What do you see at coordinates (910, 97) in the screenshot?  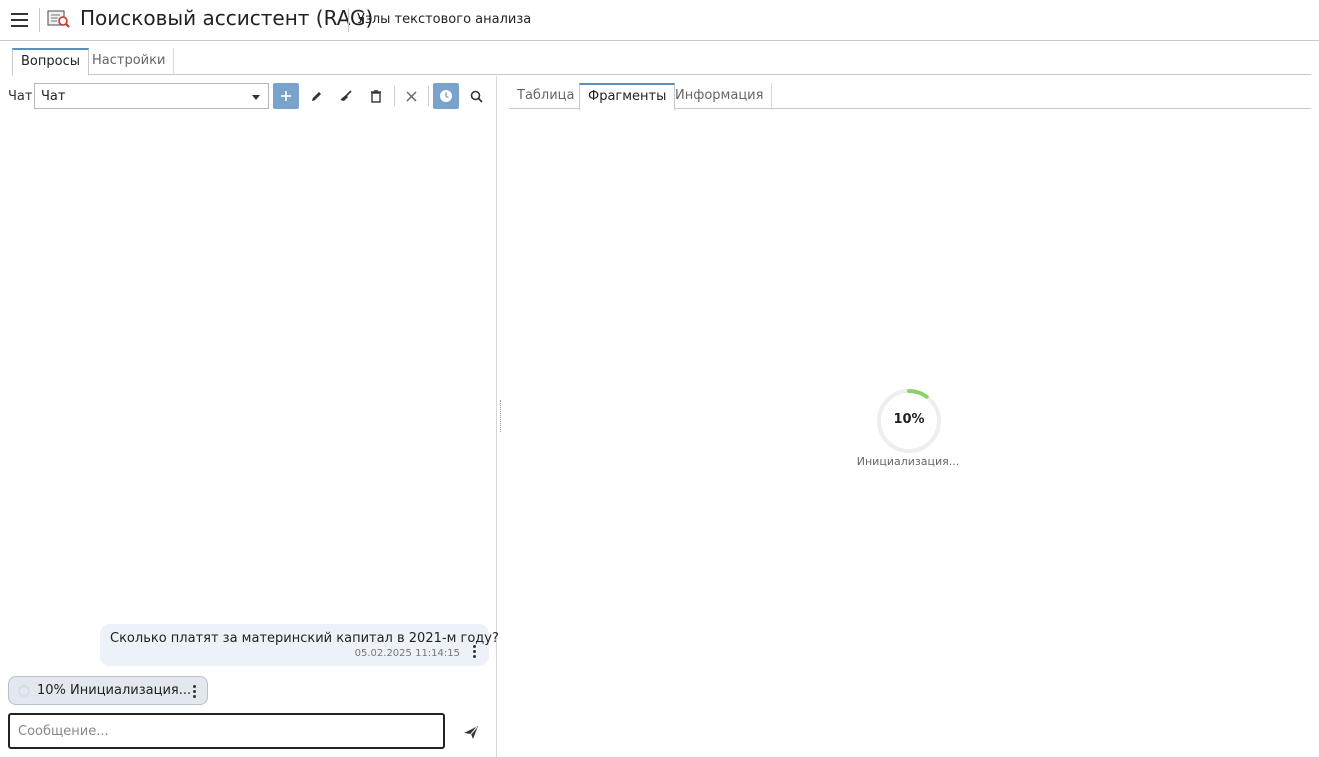 I see `result-tabs: Таблица Фрагменты Информация` at bounding box center [910, 97].